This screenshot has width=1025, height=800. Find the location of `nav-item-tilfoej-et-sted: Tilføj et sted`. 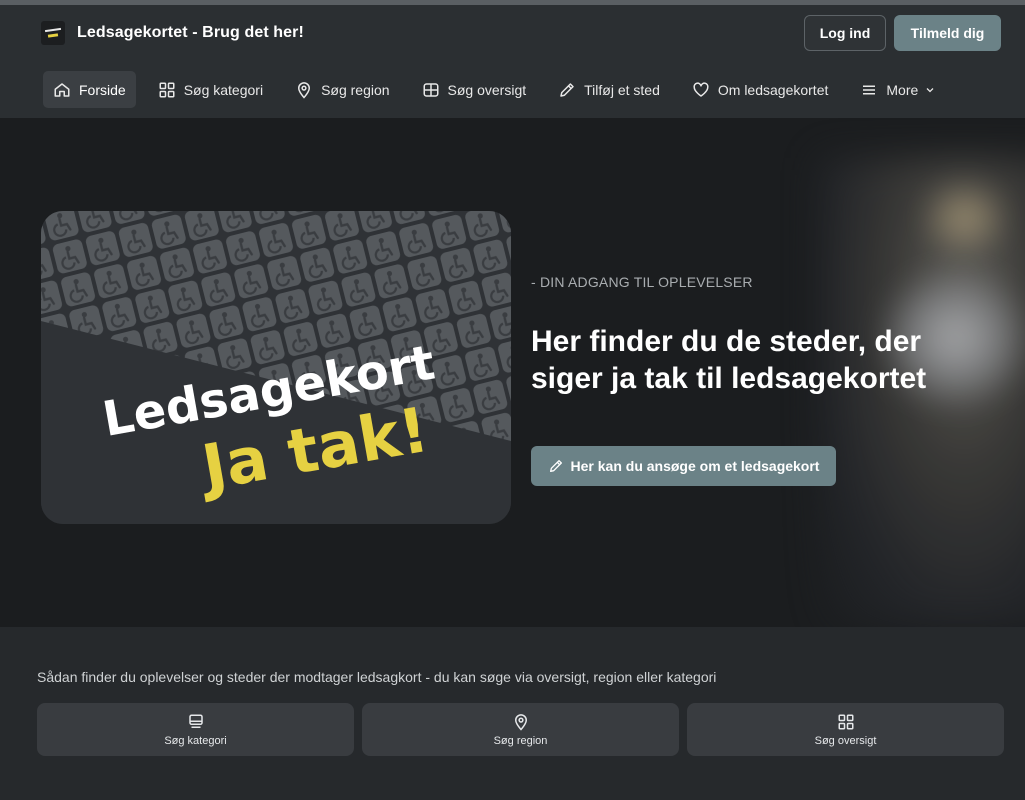

nav-item-tilfoej-et-sted: Tilføj et sted is located at coordinates (609, 89).